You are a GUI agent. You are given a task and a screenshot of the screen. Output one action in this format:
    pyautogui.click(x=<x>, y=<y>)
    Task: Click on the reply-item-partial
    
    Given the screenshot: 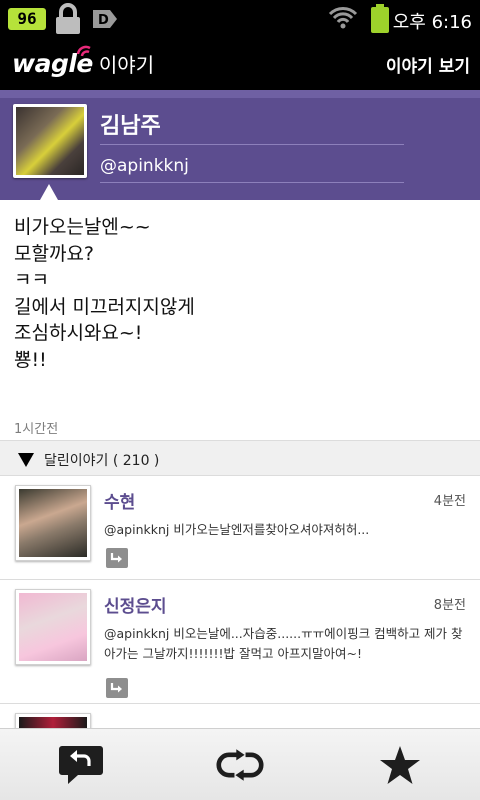 What is the action you would take?
    pyautogui.click(x=240, y=716)
    